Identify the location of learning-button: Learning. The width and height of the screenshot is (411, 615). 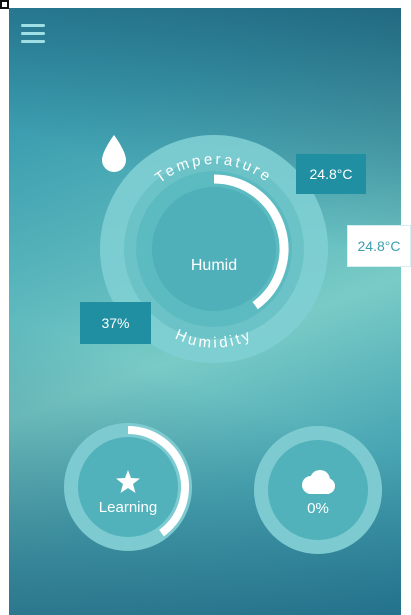
(128, 487).